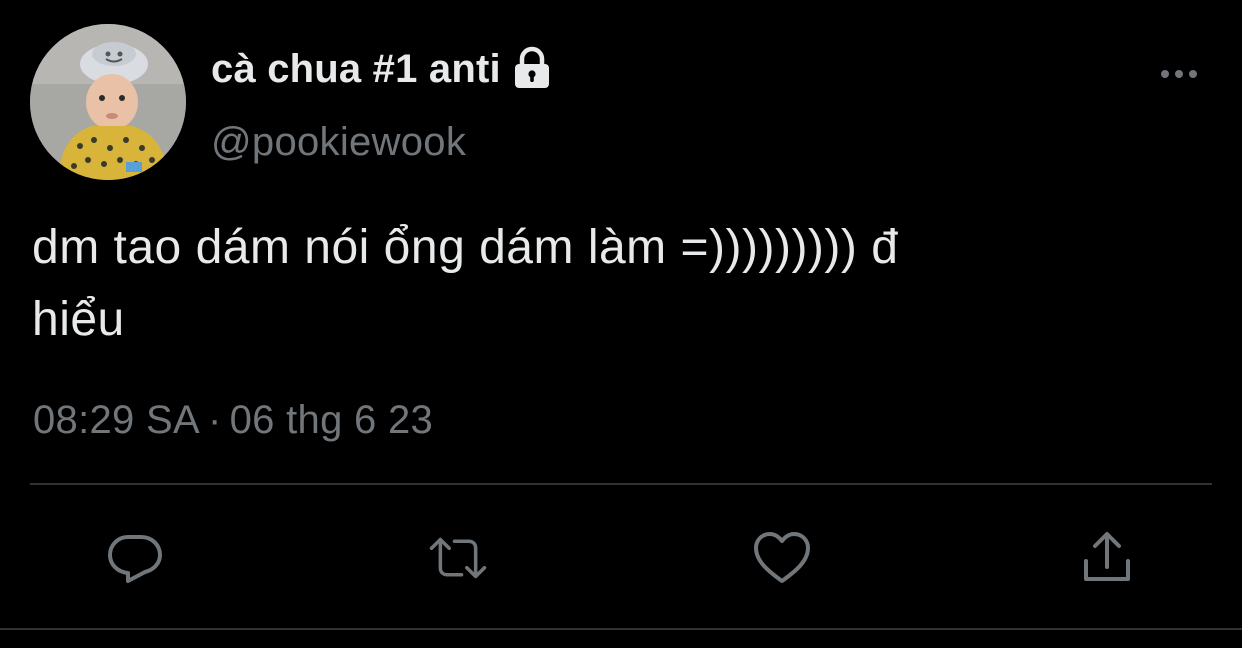 The height and width of the screenshot is (648, 1242). What do you see at coordinates (338, 142) in the screenshot?
I see `user-handle: @pookiewook` at bounding box center [338, 142].